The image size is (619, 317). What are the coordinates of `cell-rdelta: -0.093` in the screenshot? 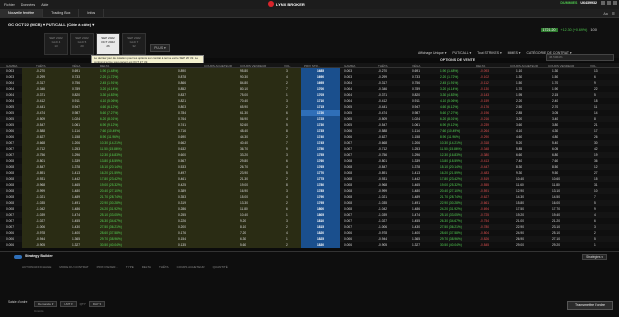 It's located at (484, 71).